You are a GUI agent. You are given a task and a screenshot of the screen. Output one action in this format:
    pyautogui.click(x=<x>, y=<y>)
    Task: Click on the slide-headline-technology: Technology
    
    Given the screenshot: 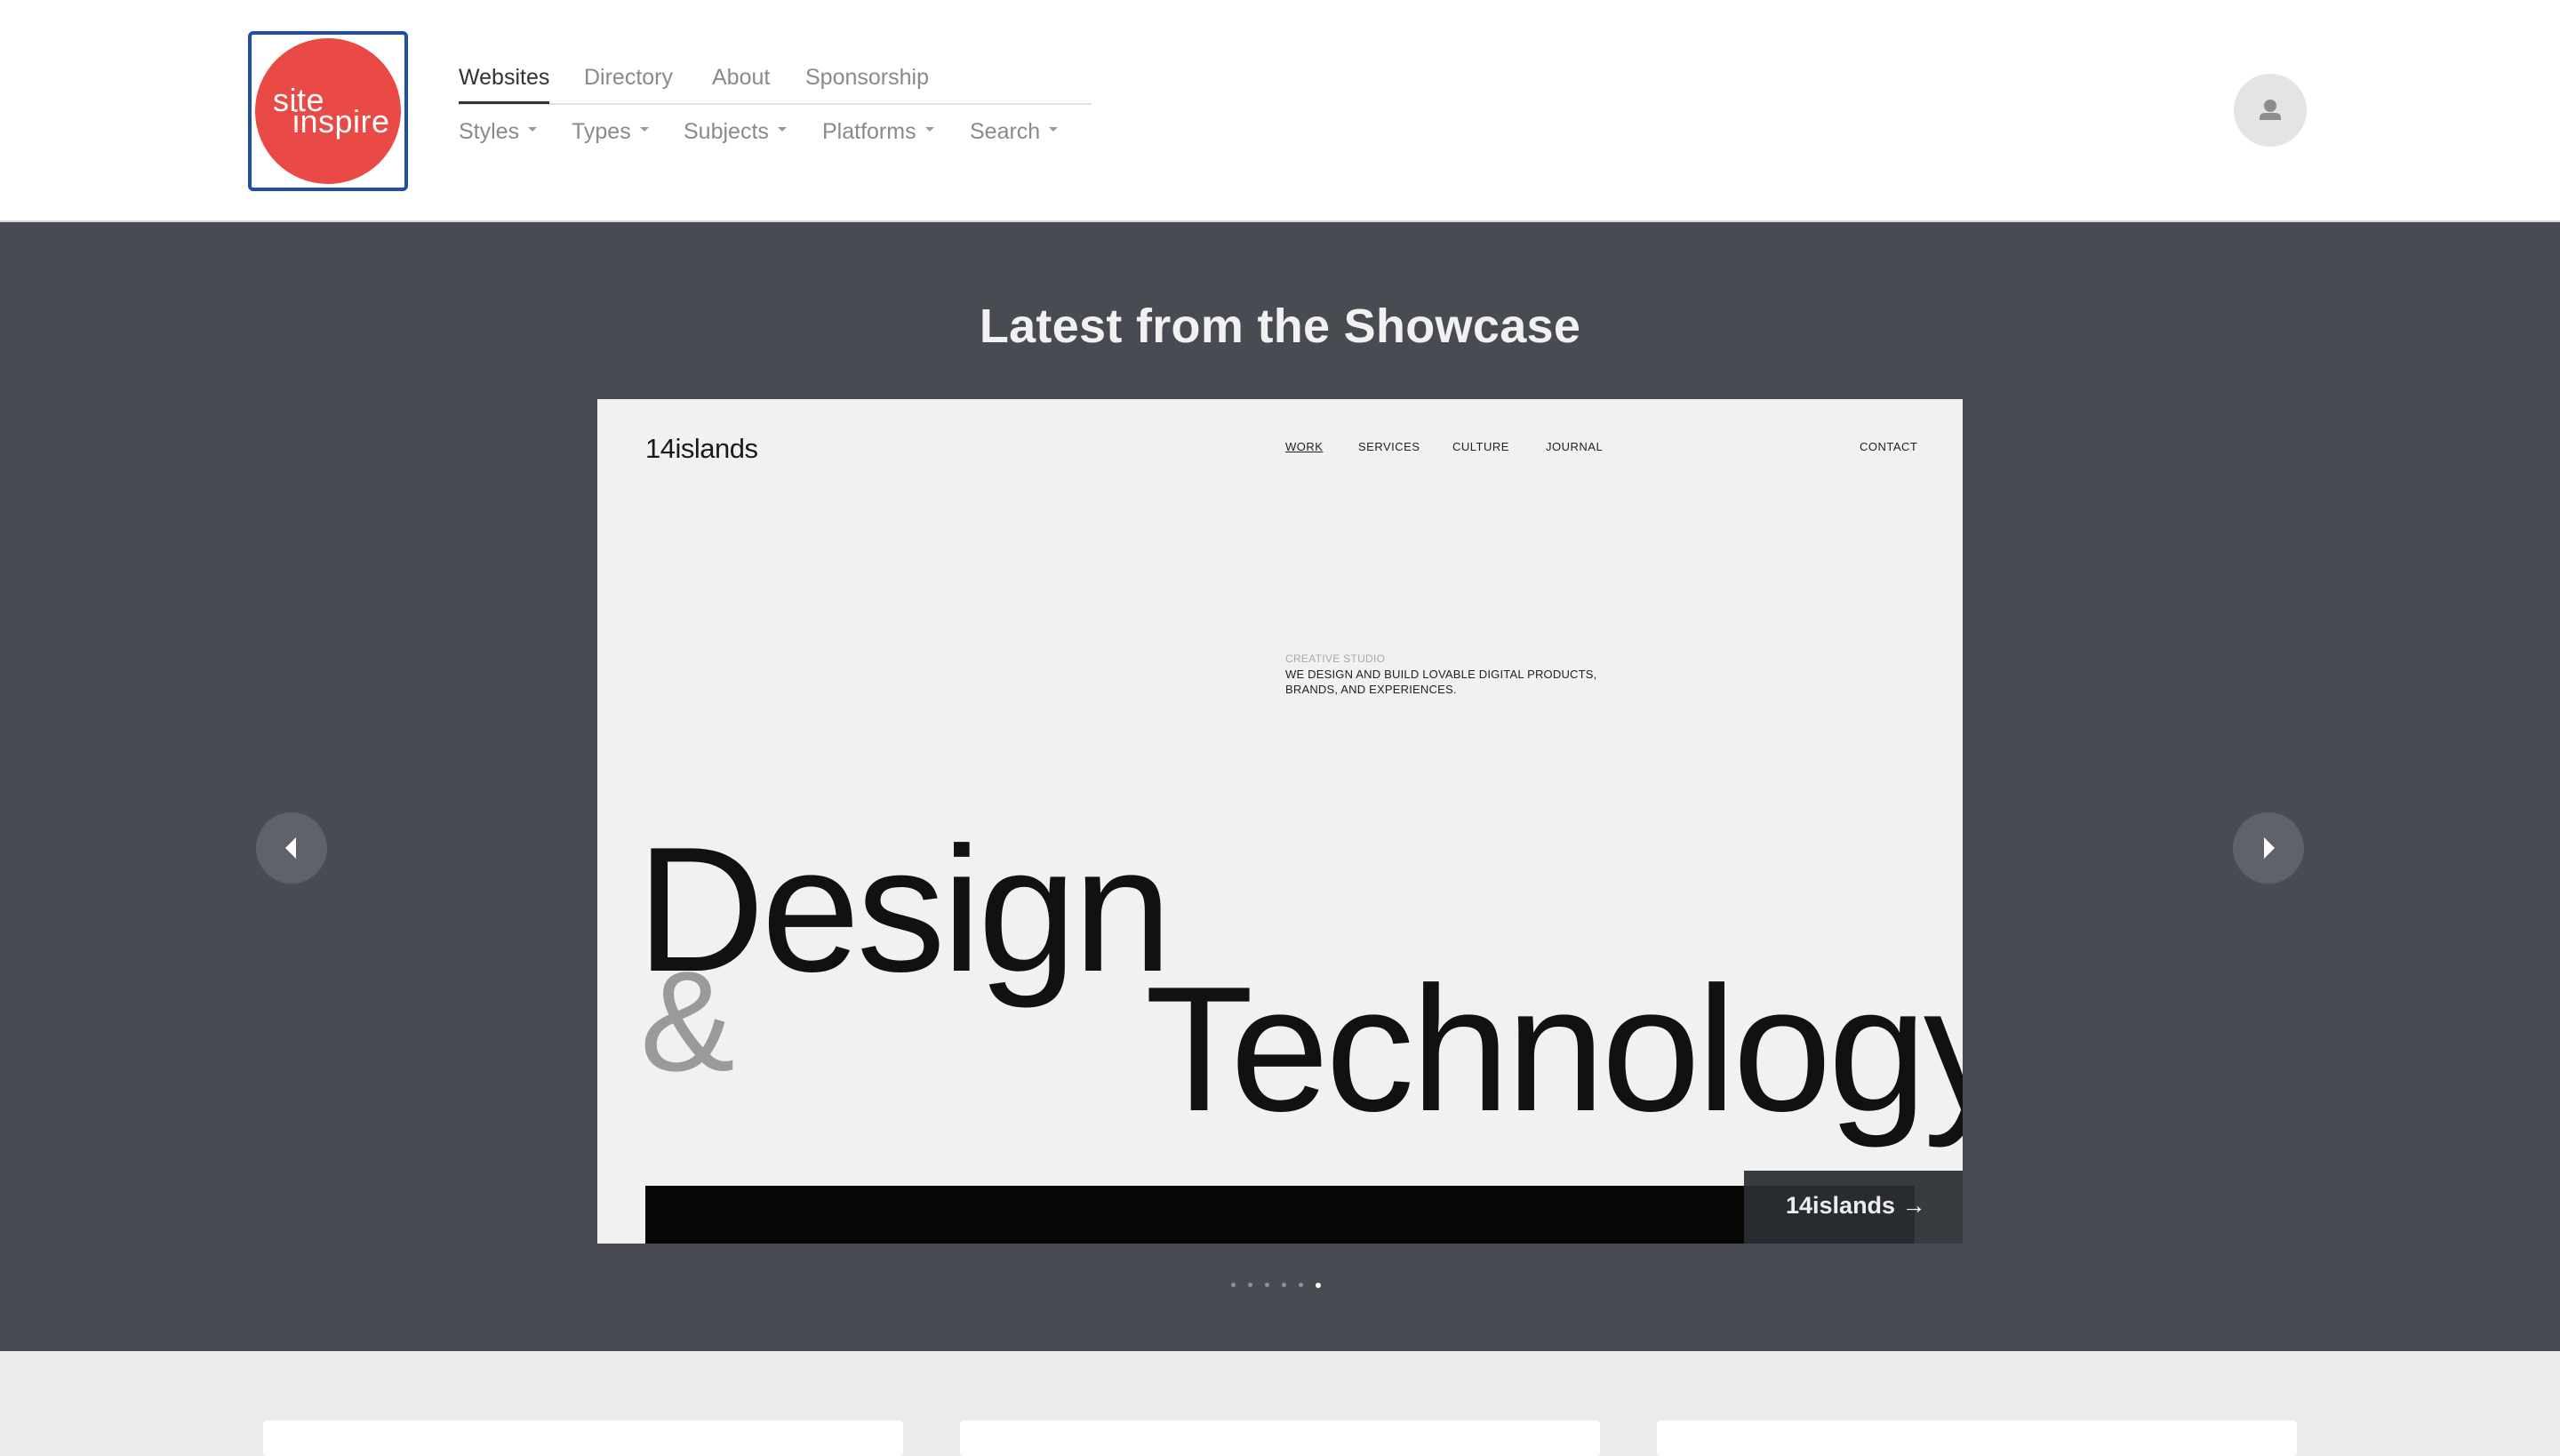 What is the action you would take?
    pyautogui.click(x=1554, y=1049)
    